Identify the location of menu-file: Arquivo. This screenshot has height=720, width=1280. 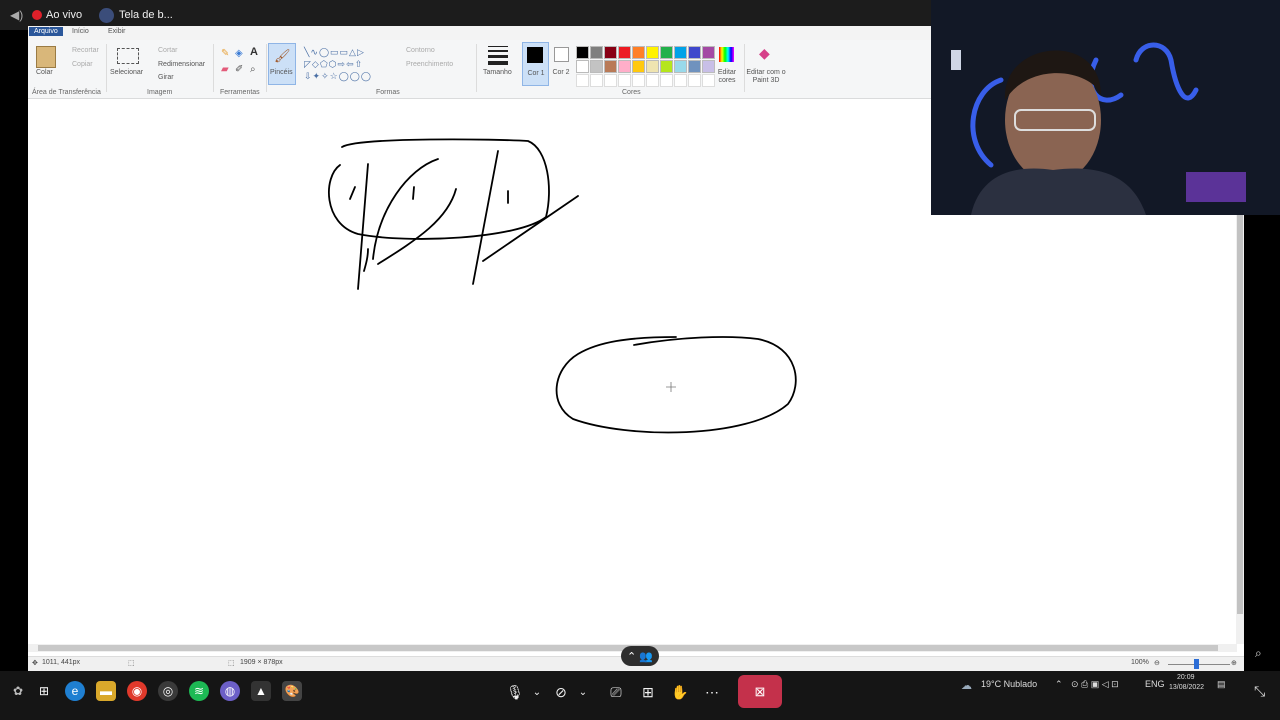
(46, 31).